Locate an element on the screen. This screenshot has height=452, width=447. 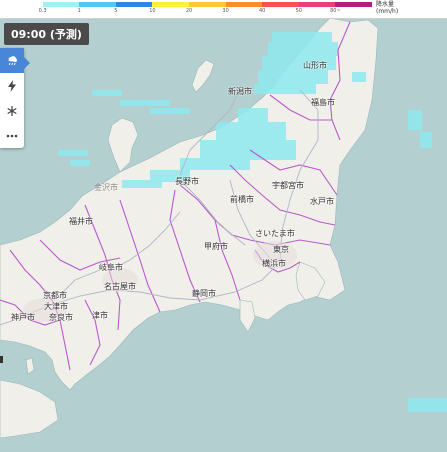
snow-icon is located at coordinates (12, 110).